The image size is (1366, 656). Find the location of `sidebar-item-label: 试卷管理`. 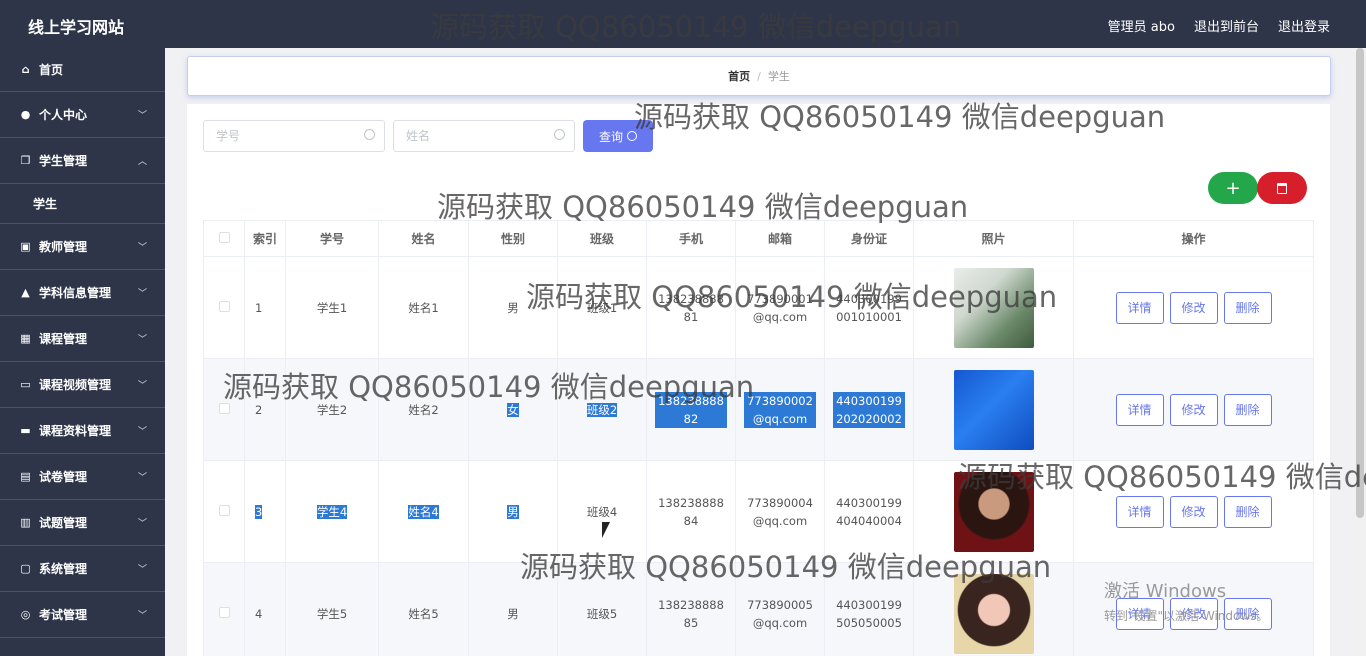

sidebar-item-label: 试卷管理 is located at coordinates (63, 477).